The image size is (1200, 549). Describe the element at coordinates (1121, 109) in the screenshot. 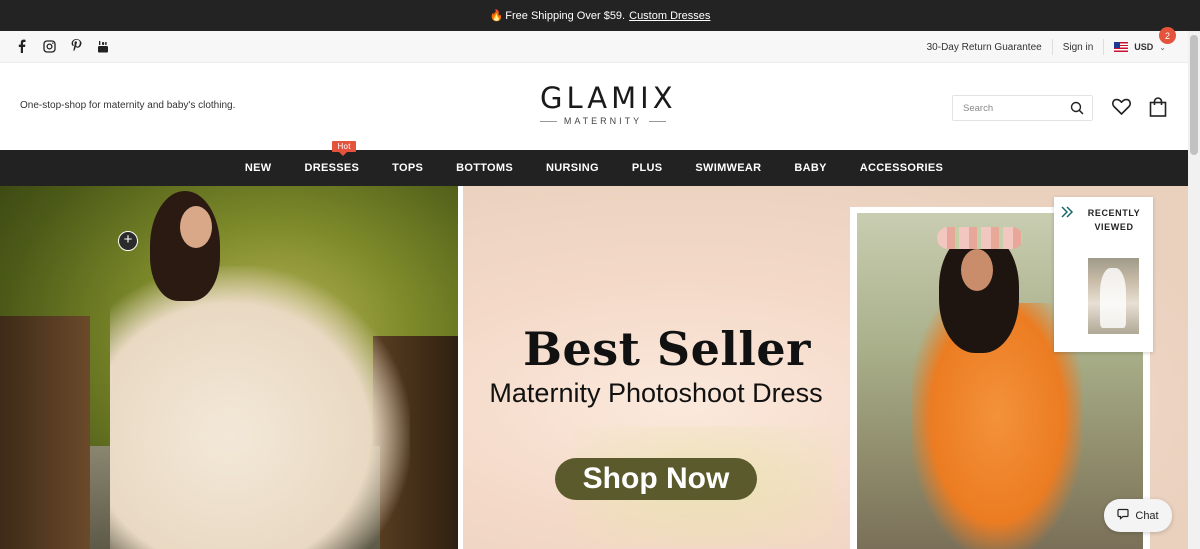

I see `heart-icon` at that location.